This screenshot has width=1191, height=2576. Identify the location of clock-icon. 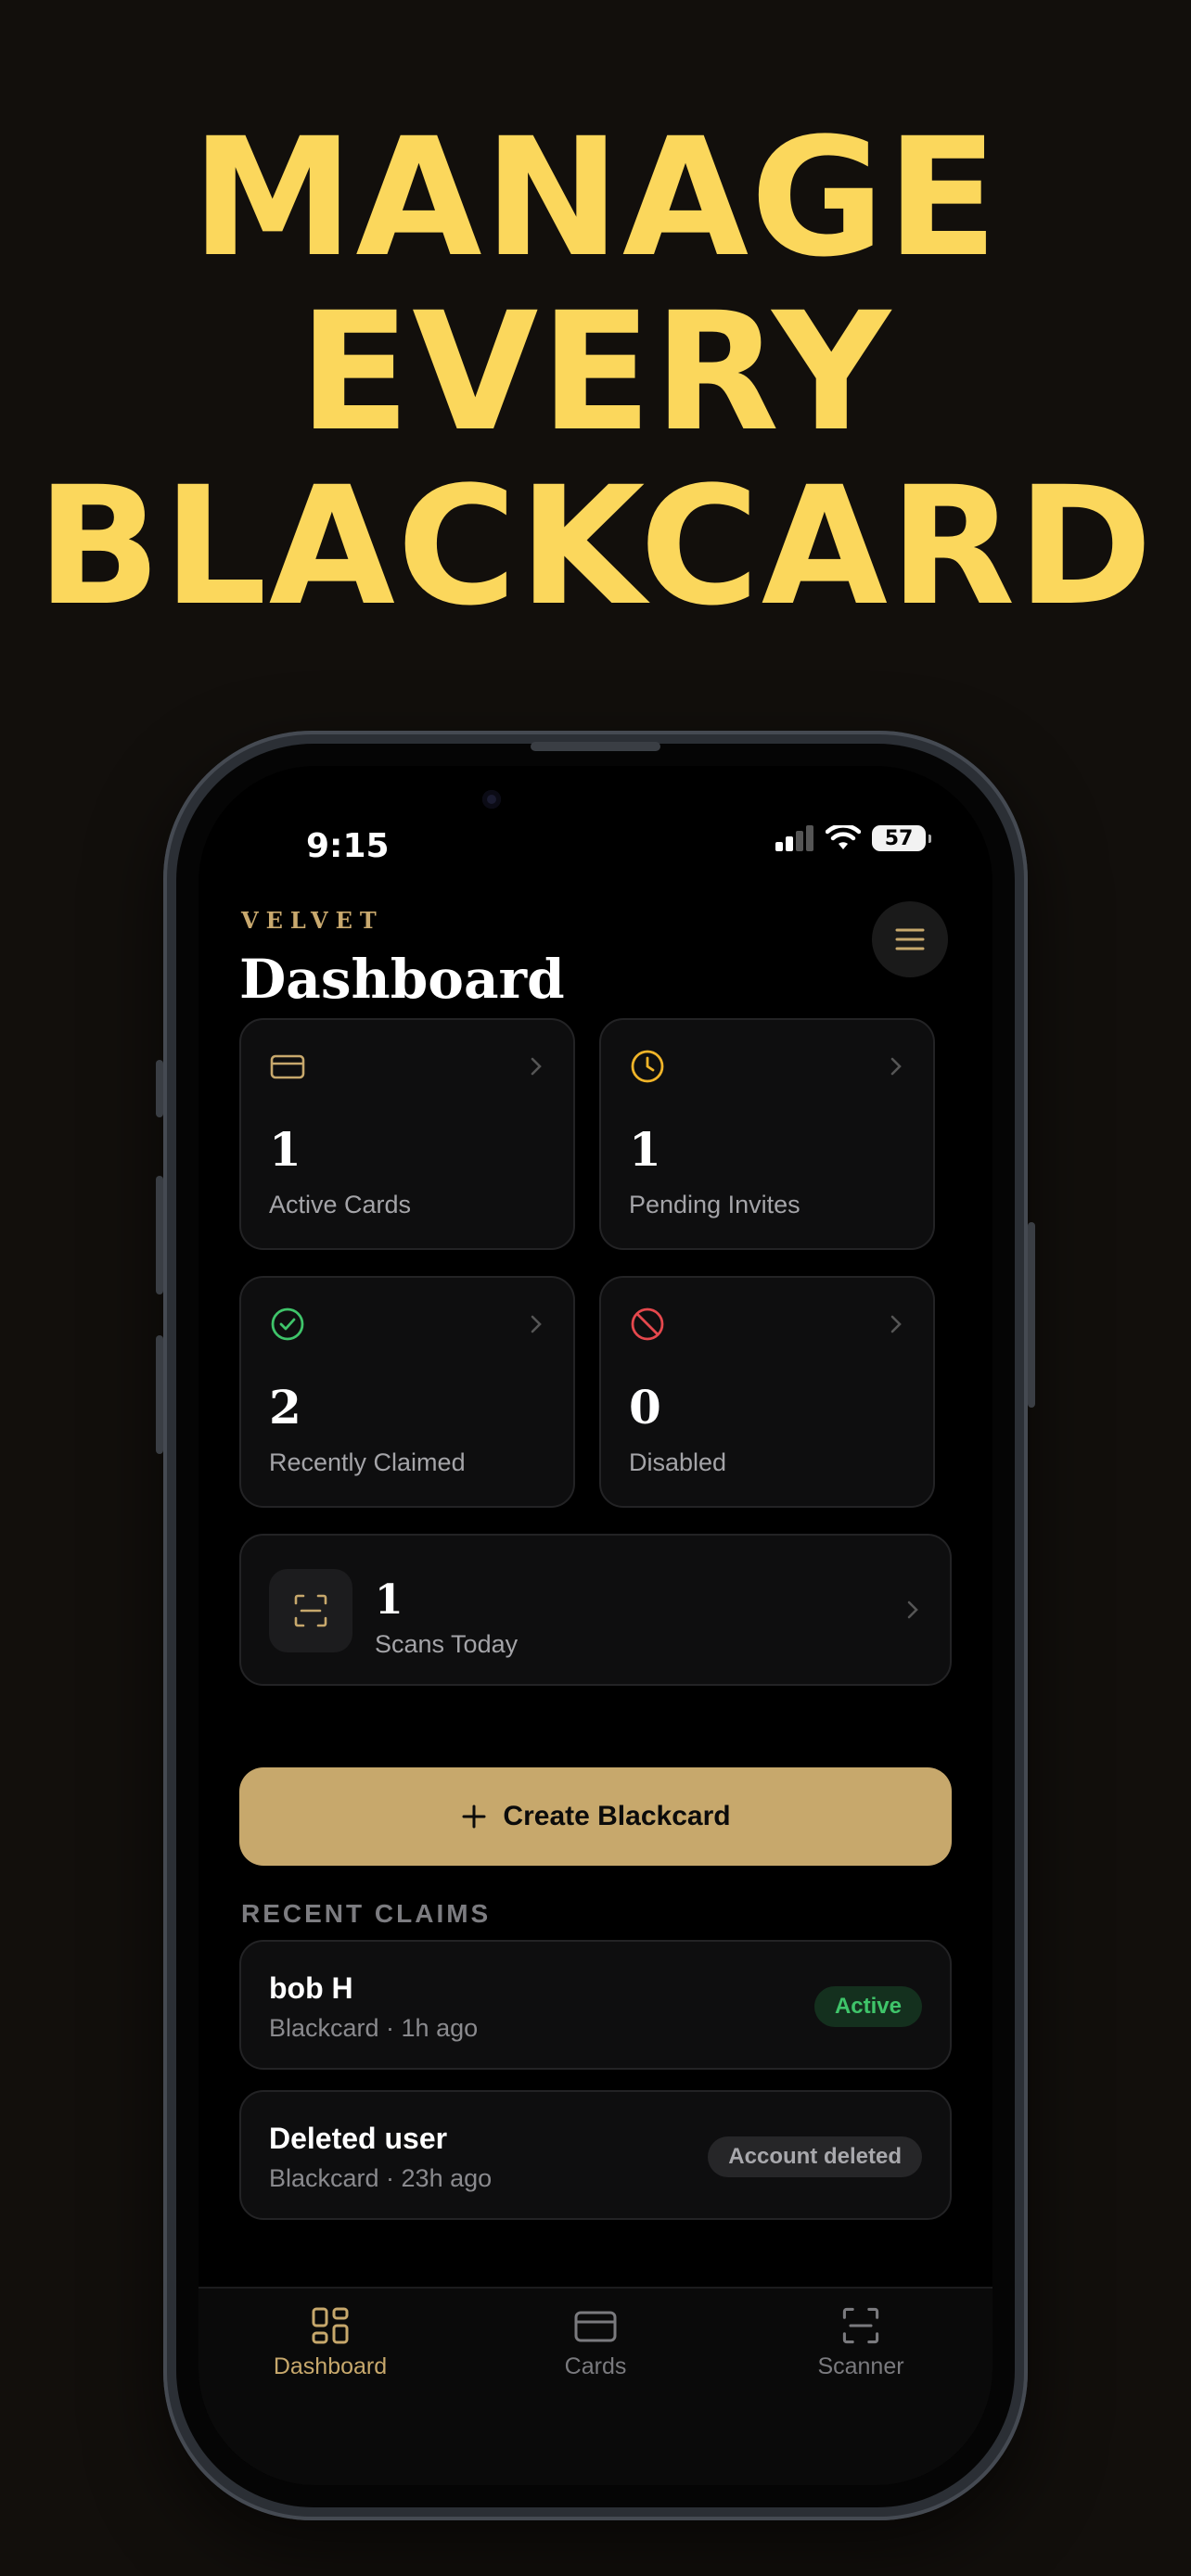
(647, 1066).